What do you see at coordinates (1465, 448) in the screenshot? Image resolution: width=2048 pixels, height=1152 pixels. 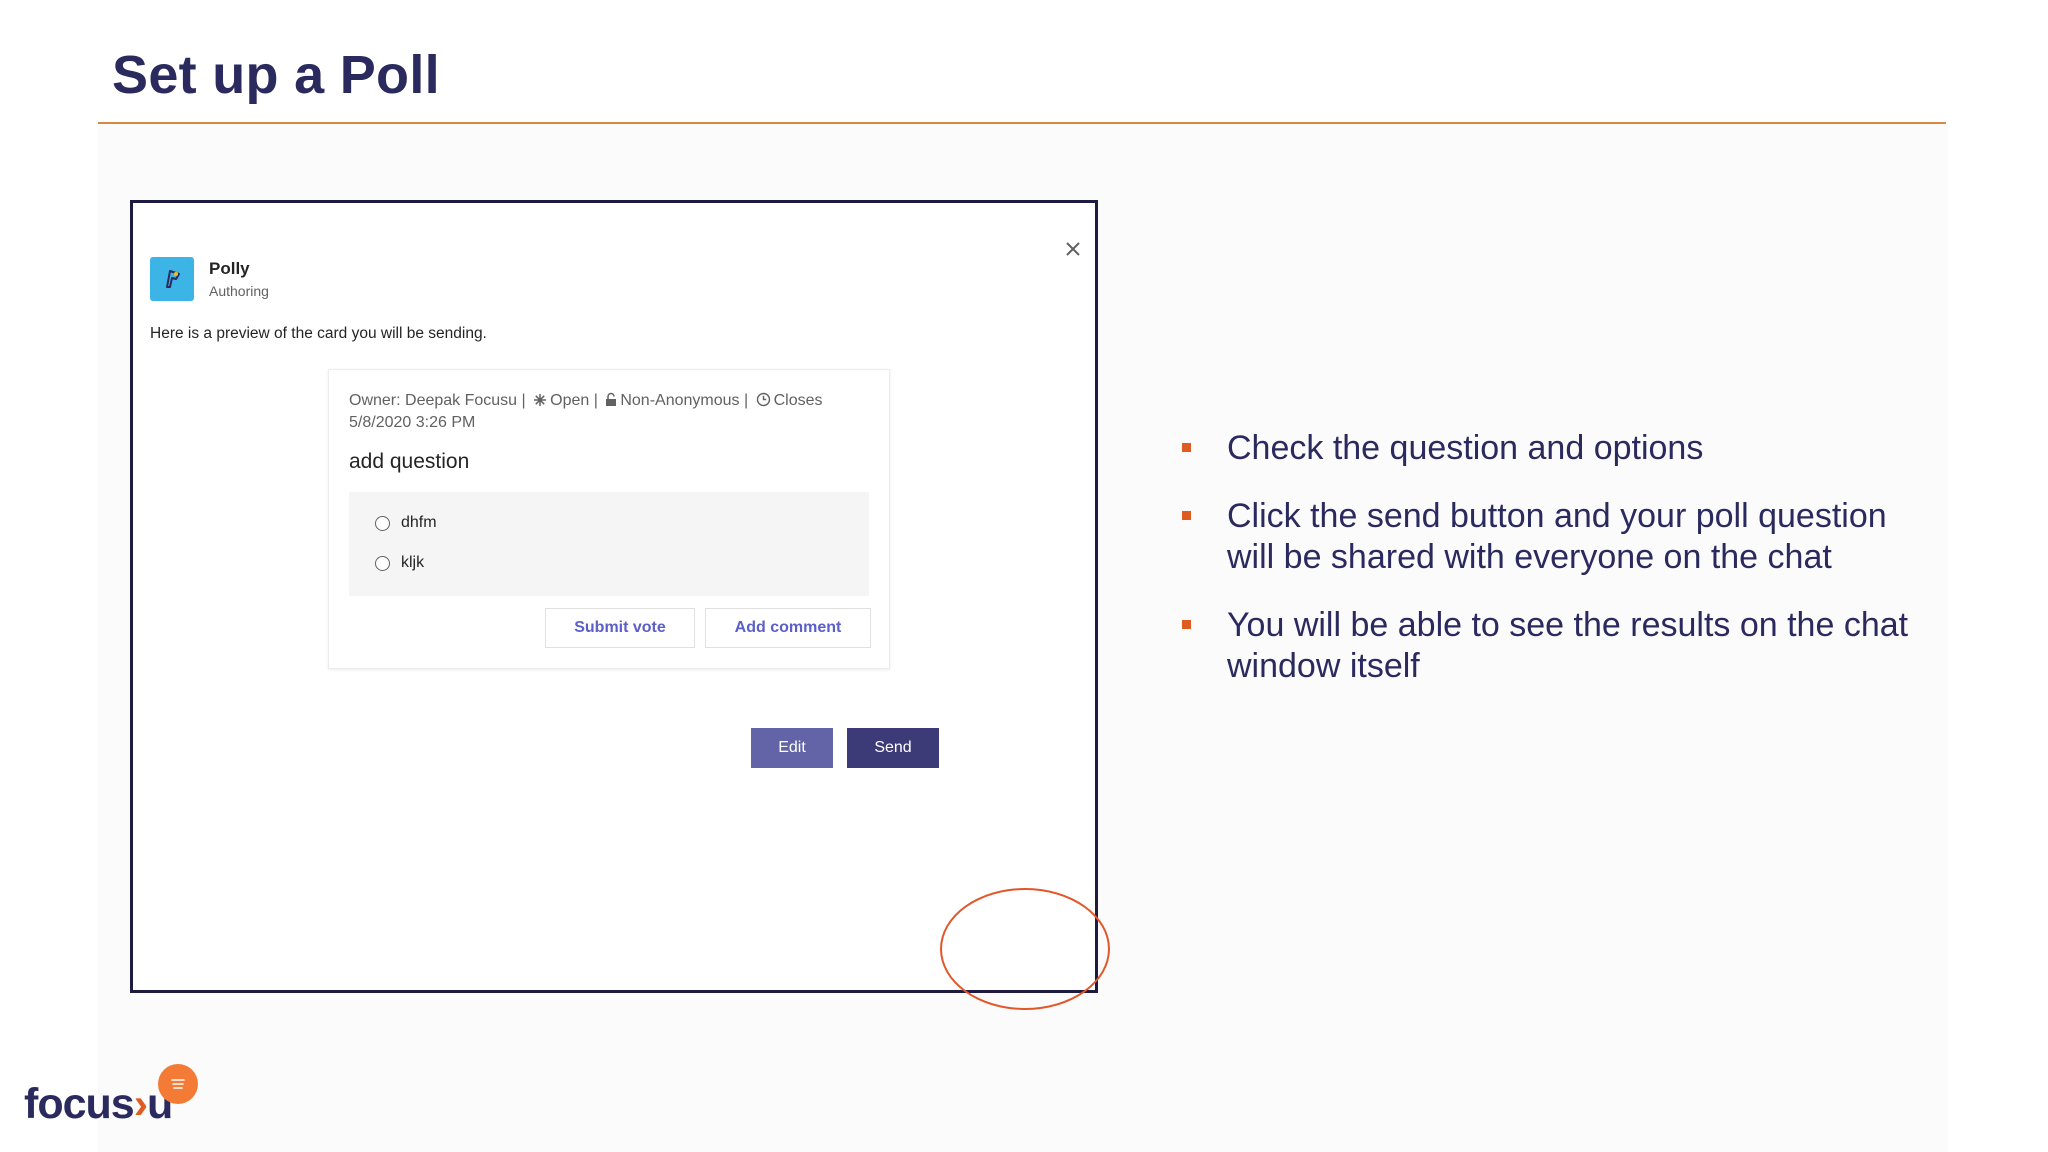 I see `instruction-text: Check the question and options` at bounding box center [1465, 448].